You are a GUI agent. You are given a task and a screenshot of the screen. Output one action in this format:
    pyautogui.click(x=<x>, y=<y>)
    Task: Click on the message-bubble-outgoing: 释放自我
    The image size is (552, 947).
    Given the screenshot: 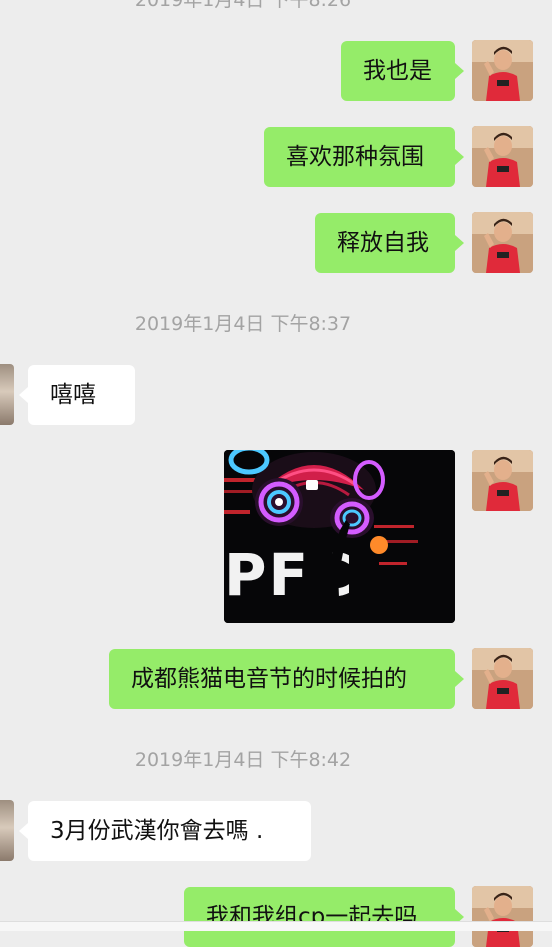 What is the action you would take?
    pyautogui.click(x=389, y=243)
    